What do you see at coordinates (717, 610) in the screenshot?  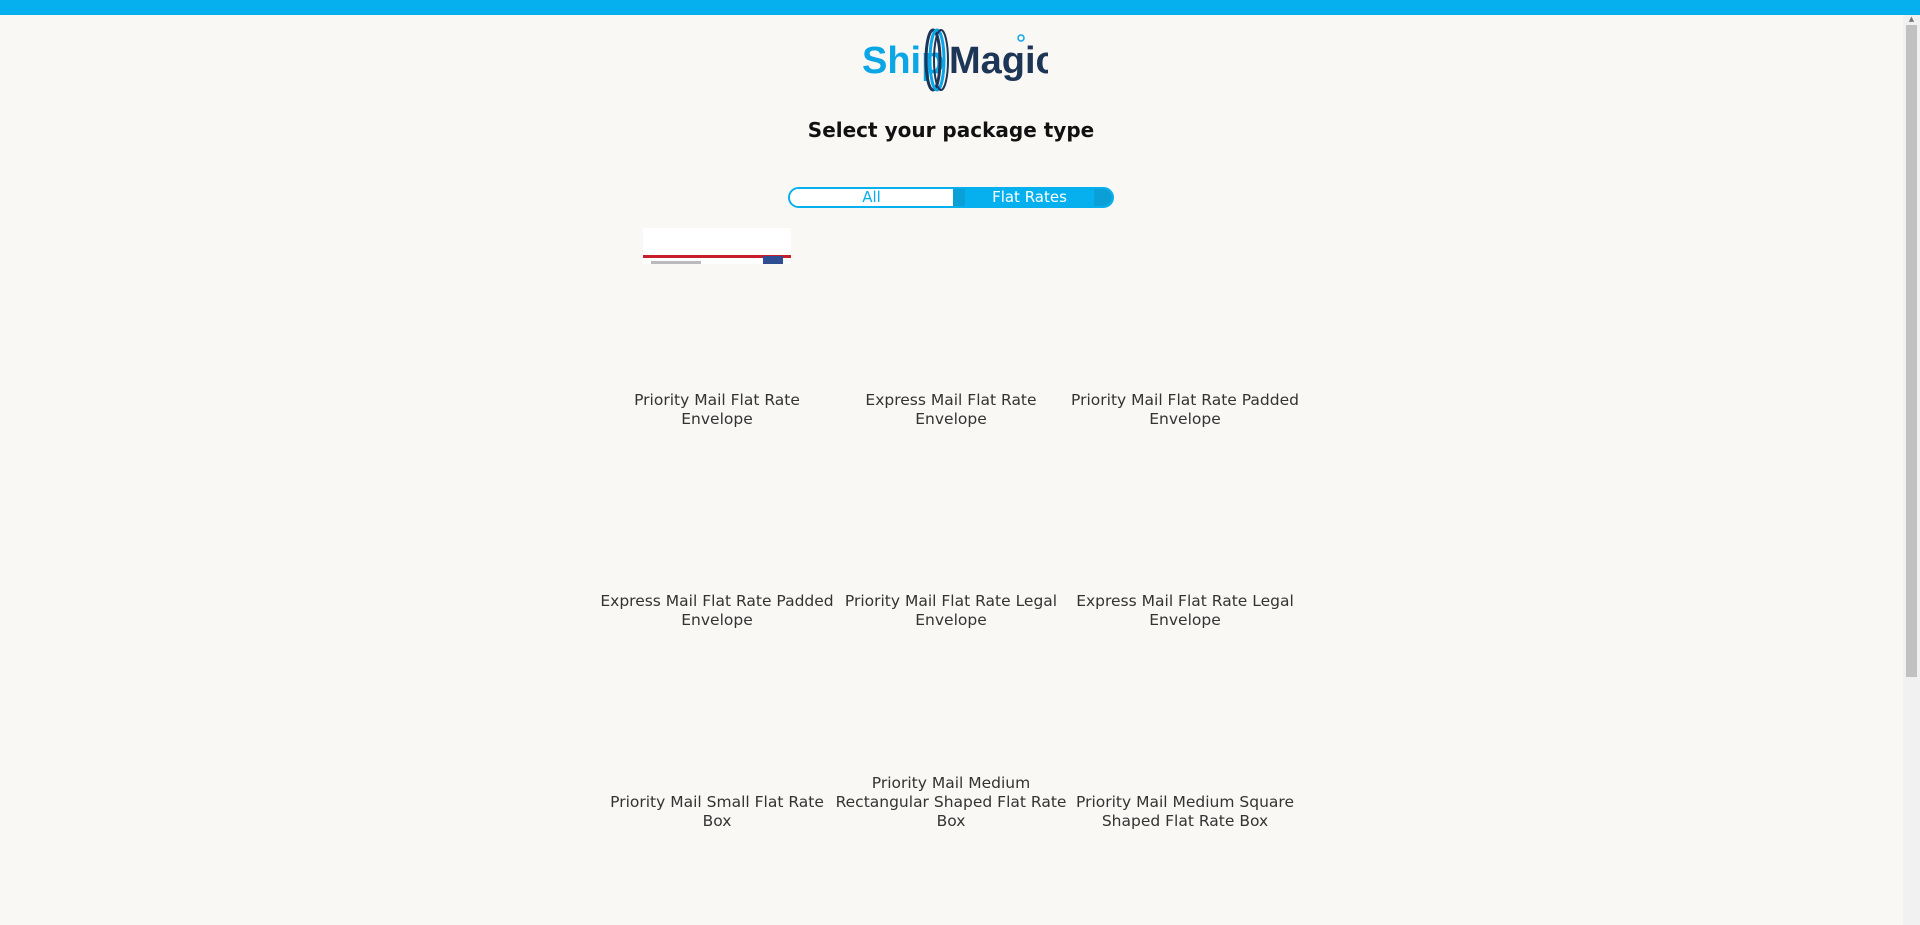 I see `package-label: Express Mail Flat Rate Padded Envelope` at bounding box center [717, 610].